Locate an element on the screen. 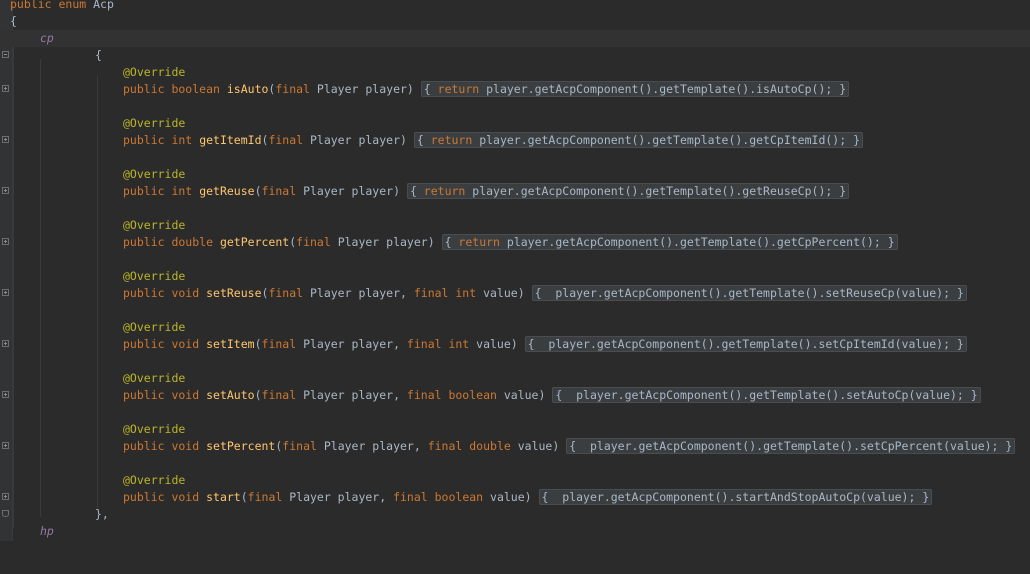  line-constant-cp: cp is located at coordinates (515, 38).